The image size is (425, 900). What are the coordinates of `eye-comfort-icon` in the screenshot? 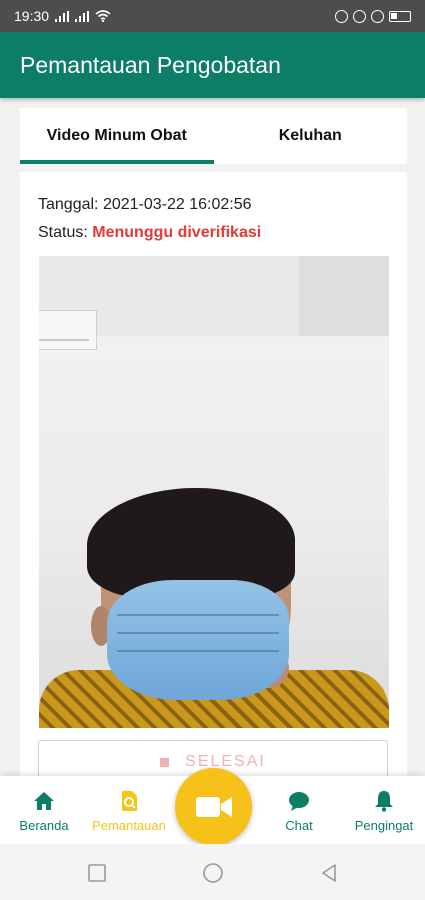 It's located at (341, 16).